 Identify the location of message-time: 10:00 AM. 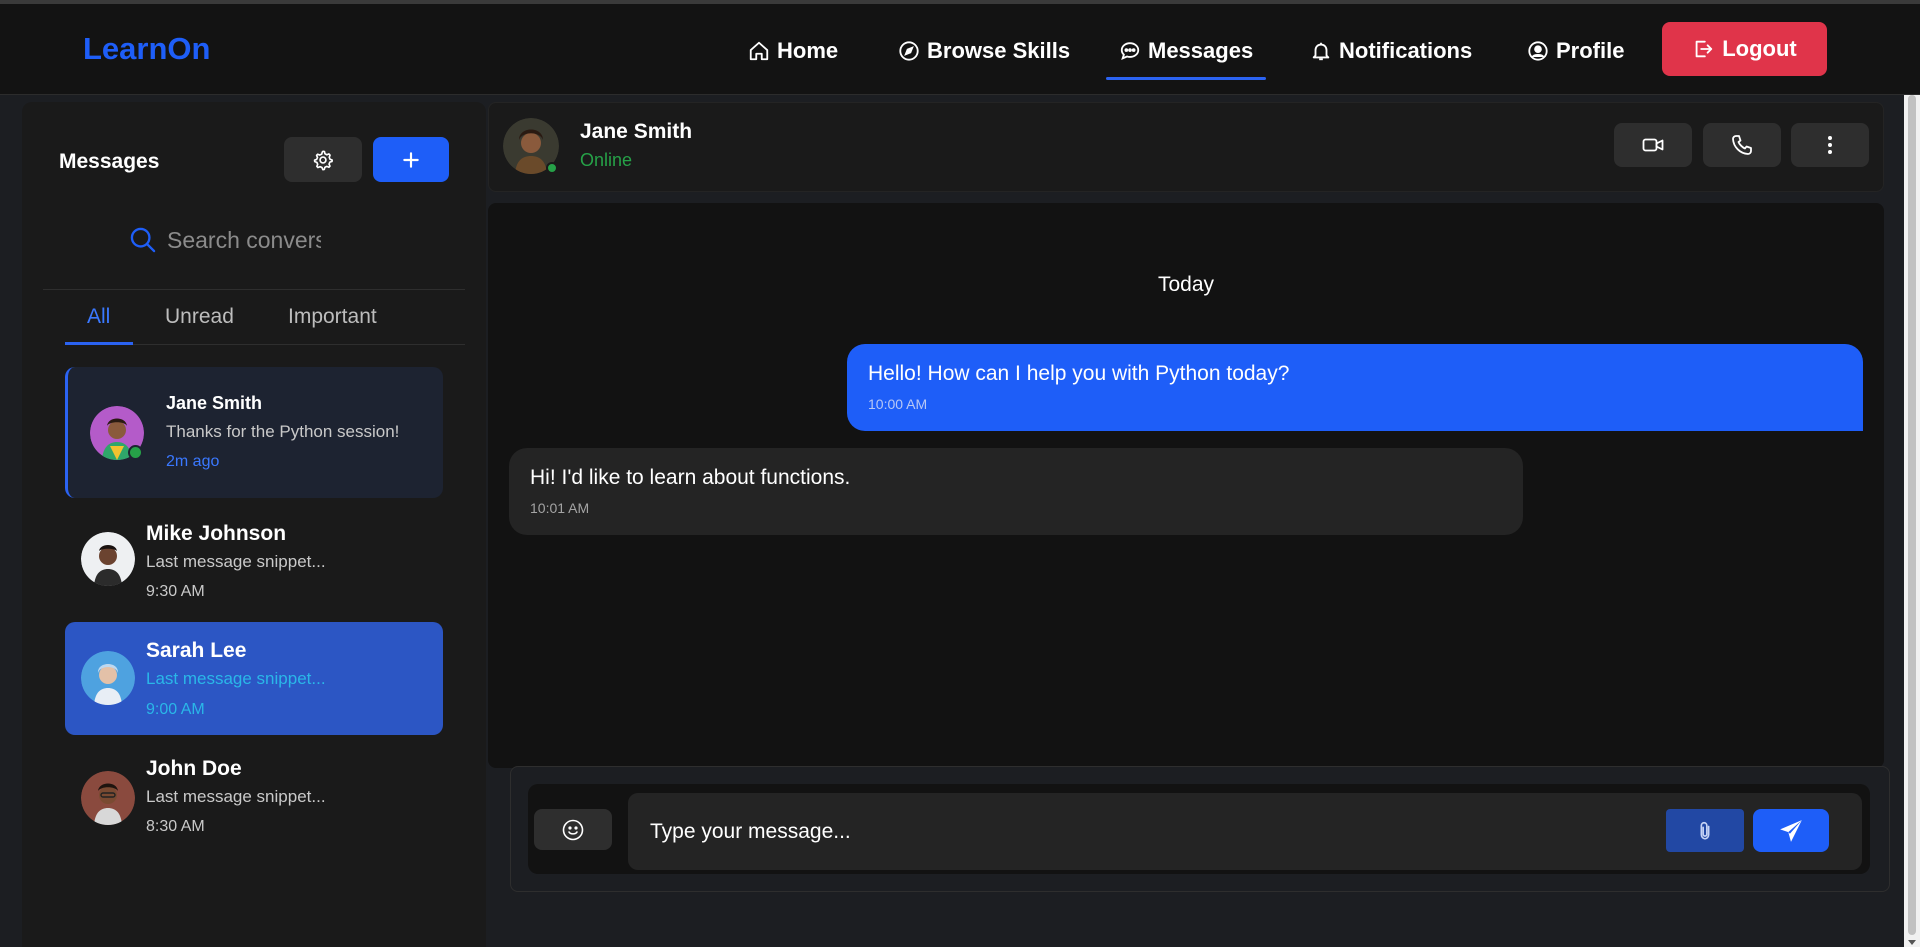
(898, 404).